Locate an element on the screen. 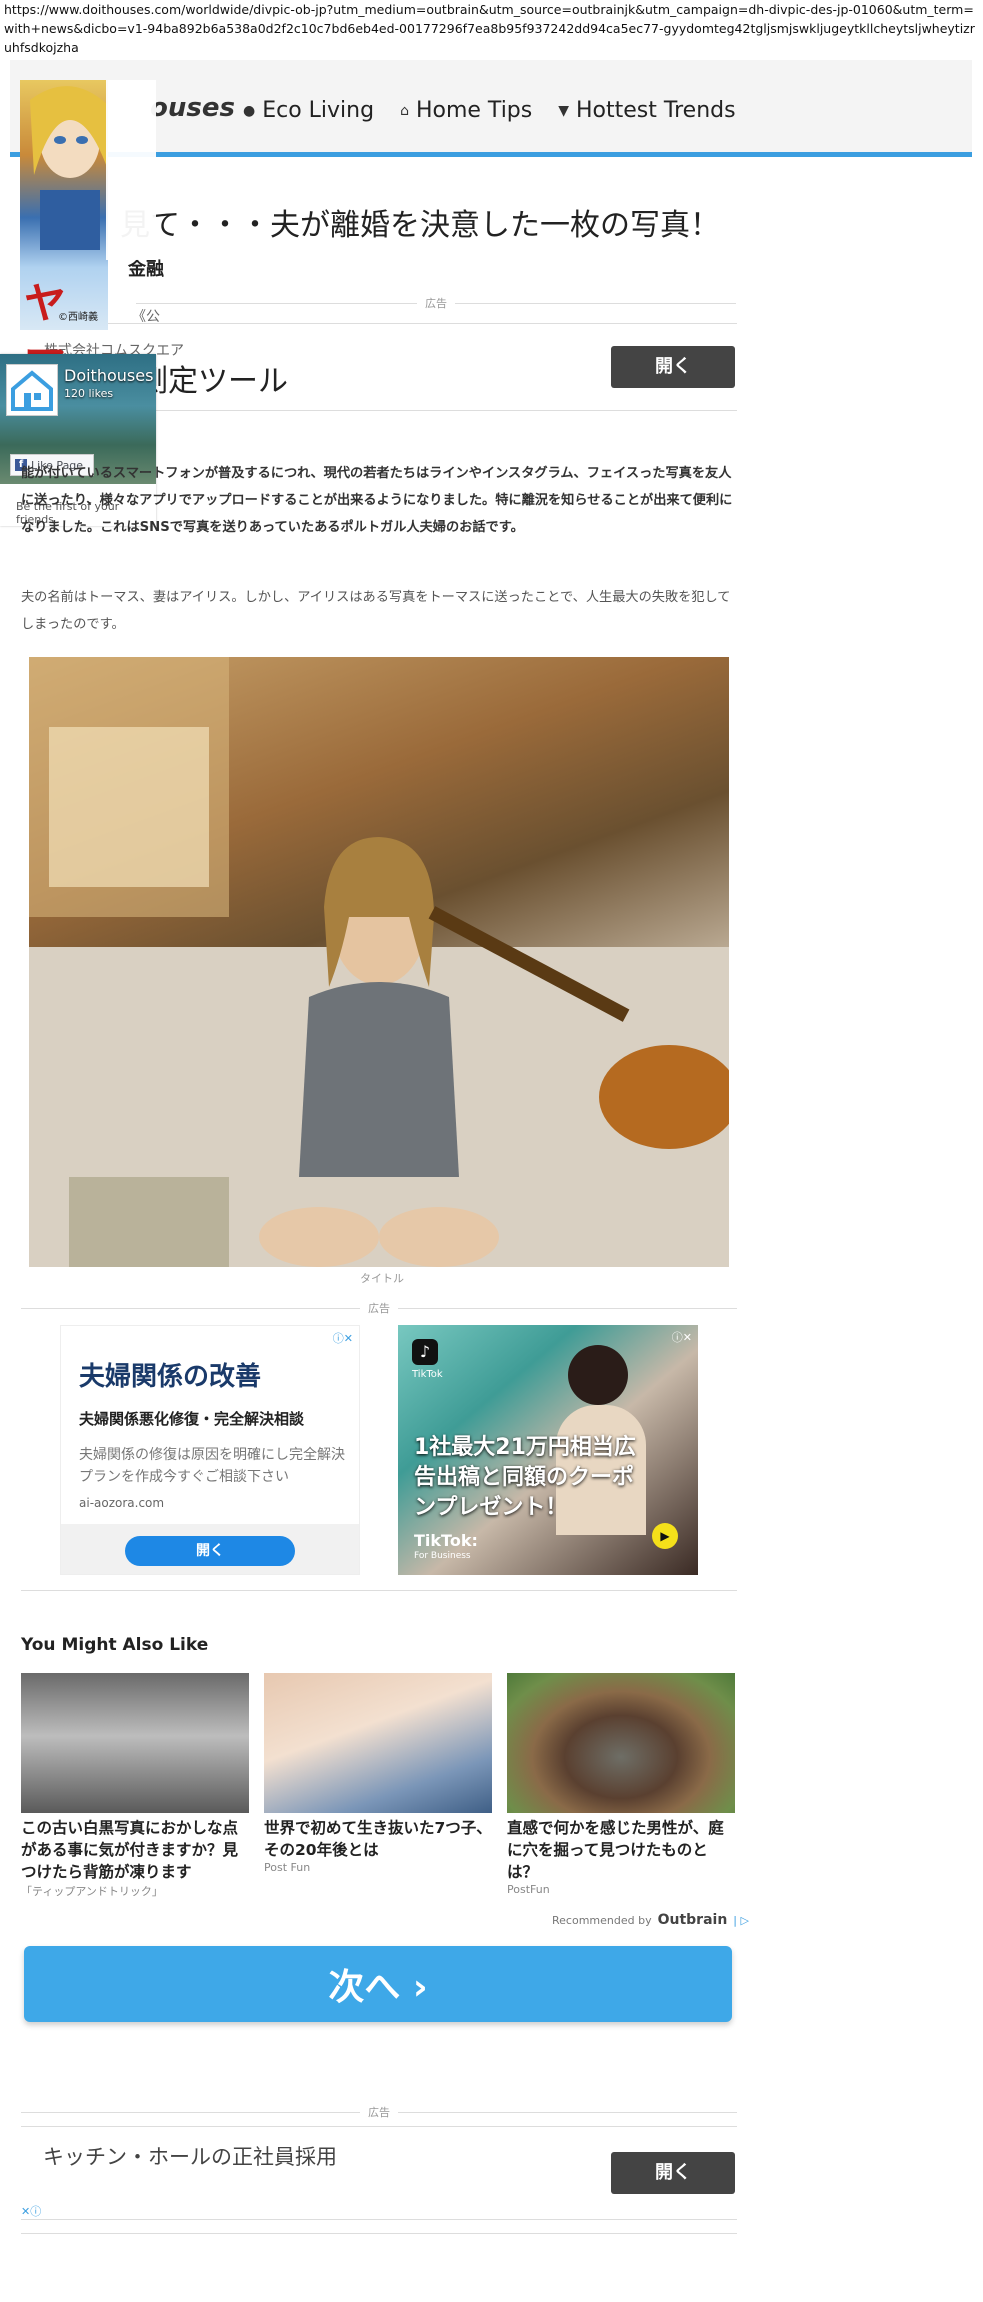  bottom-ad-open-button: 開く is located at coordinates (673, 2173).